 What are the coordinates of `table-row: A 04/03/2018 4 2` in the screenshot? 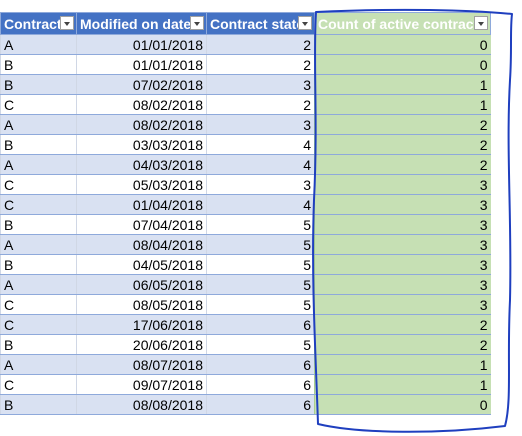 It's located at (245, 164).